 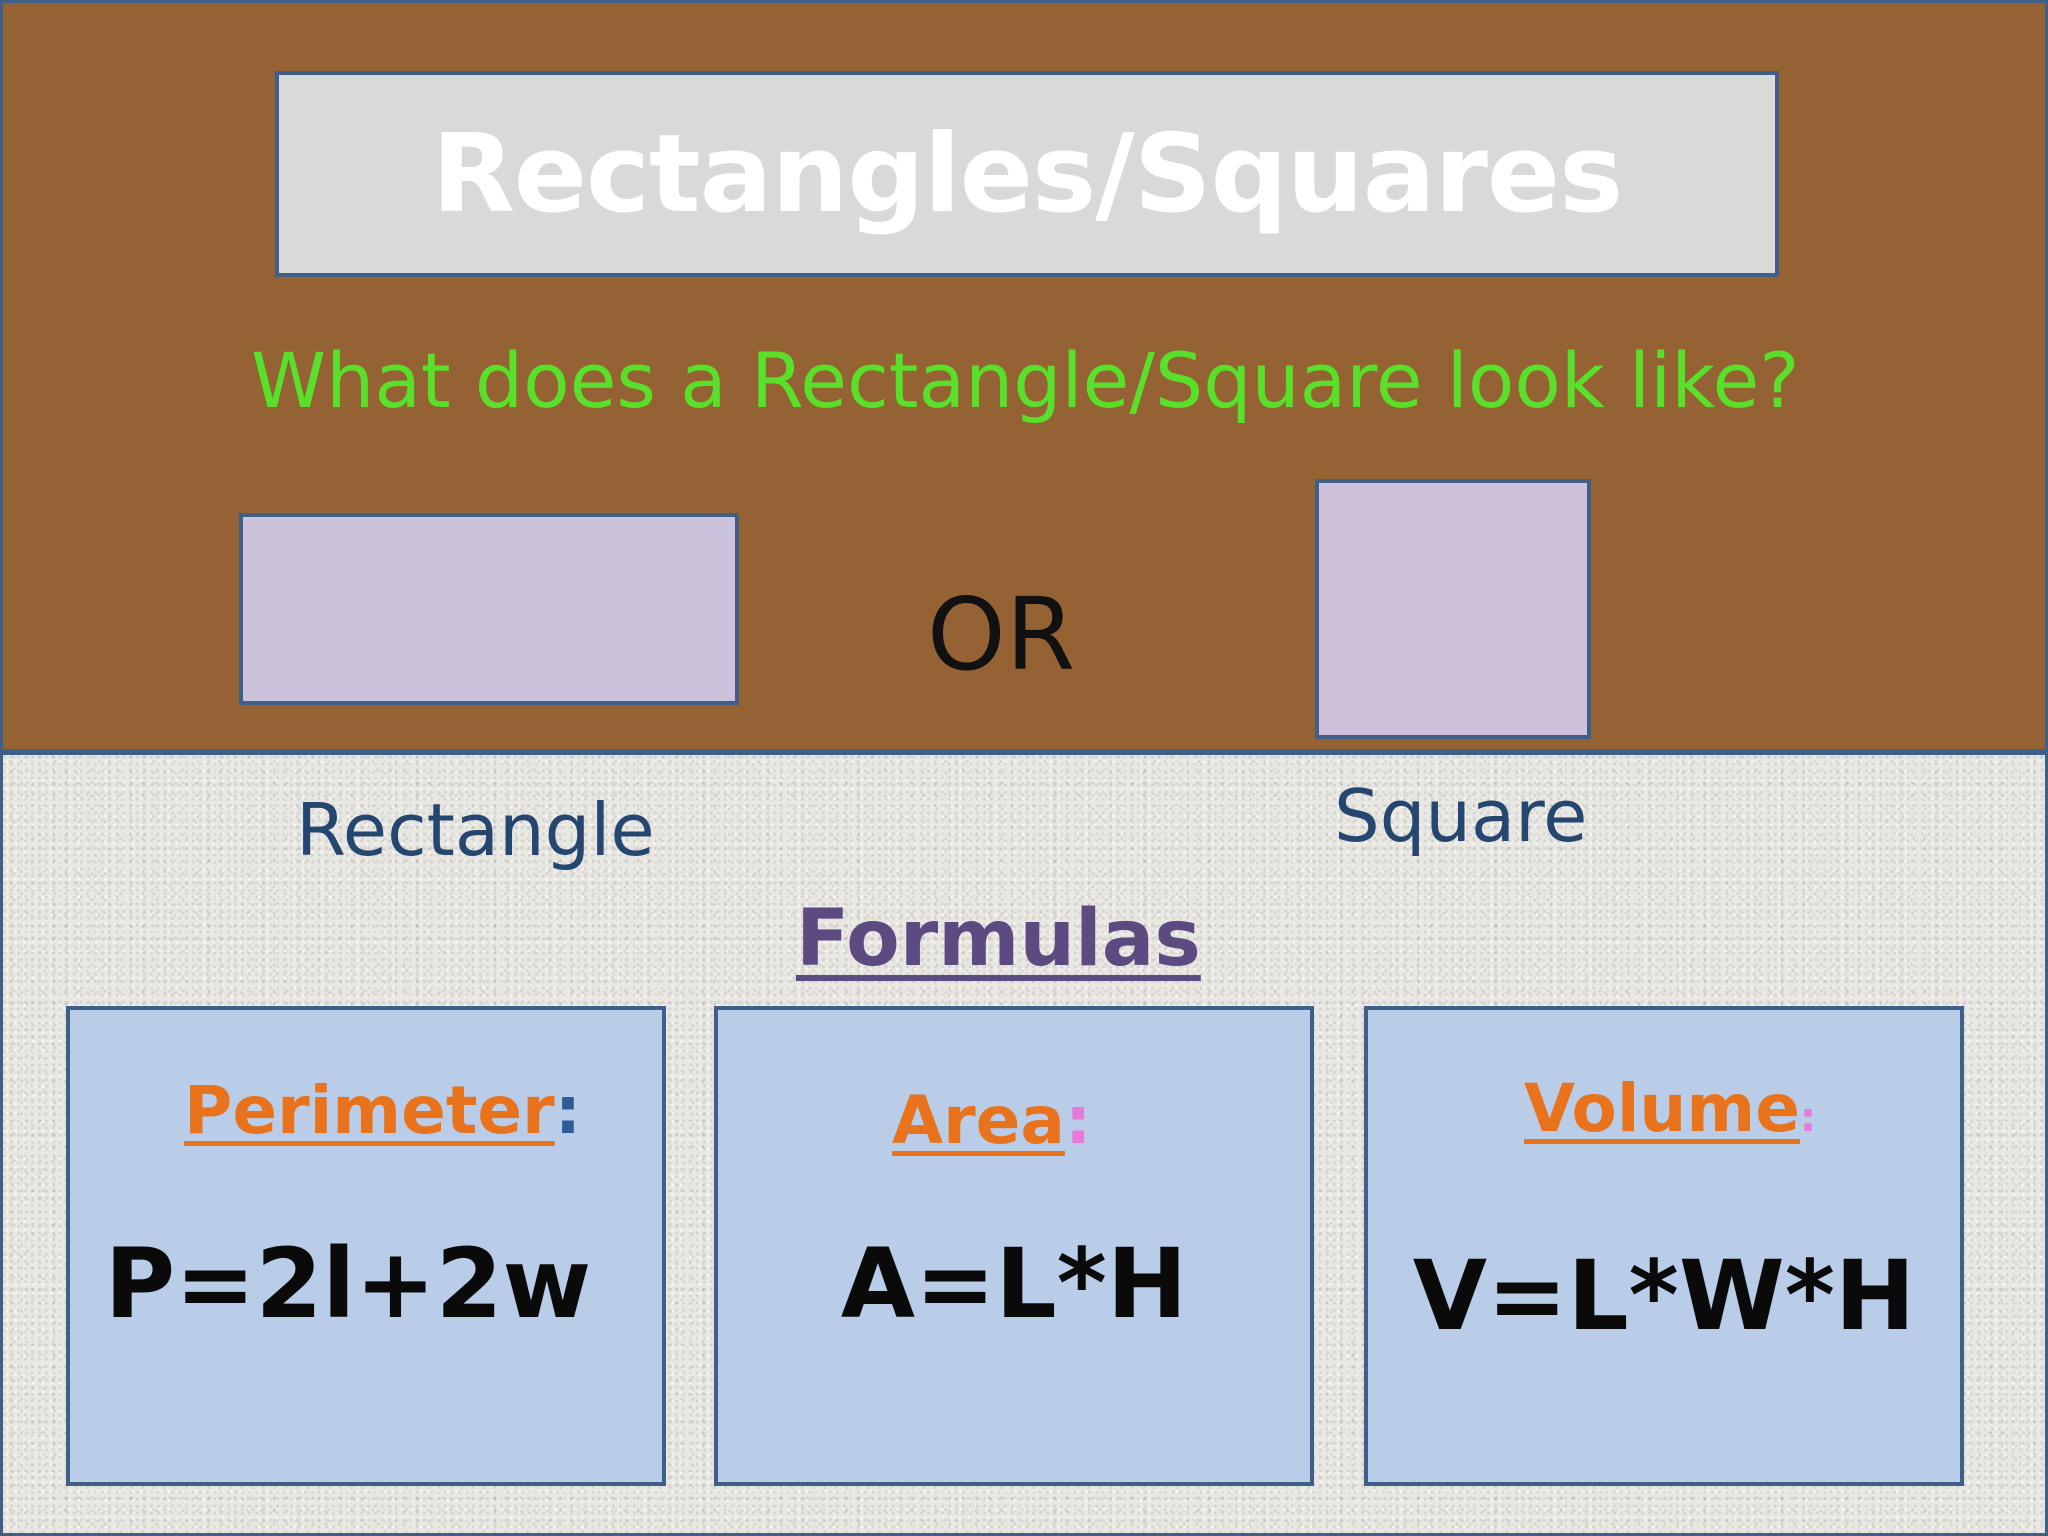 What do you see at coordinates (1078, 1120) in the screenshot?
I see `area-label-colon: :` at bounding box center [1078, 1120].